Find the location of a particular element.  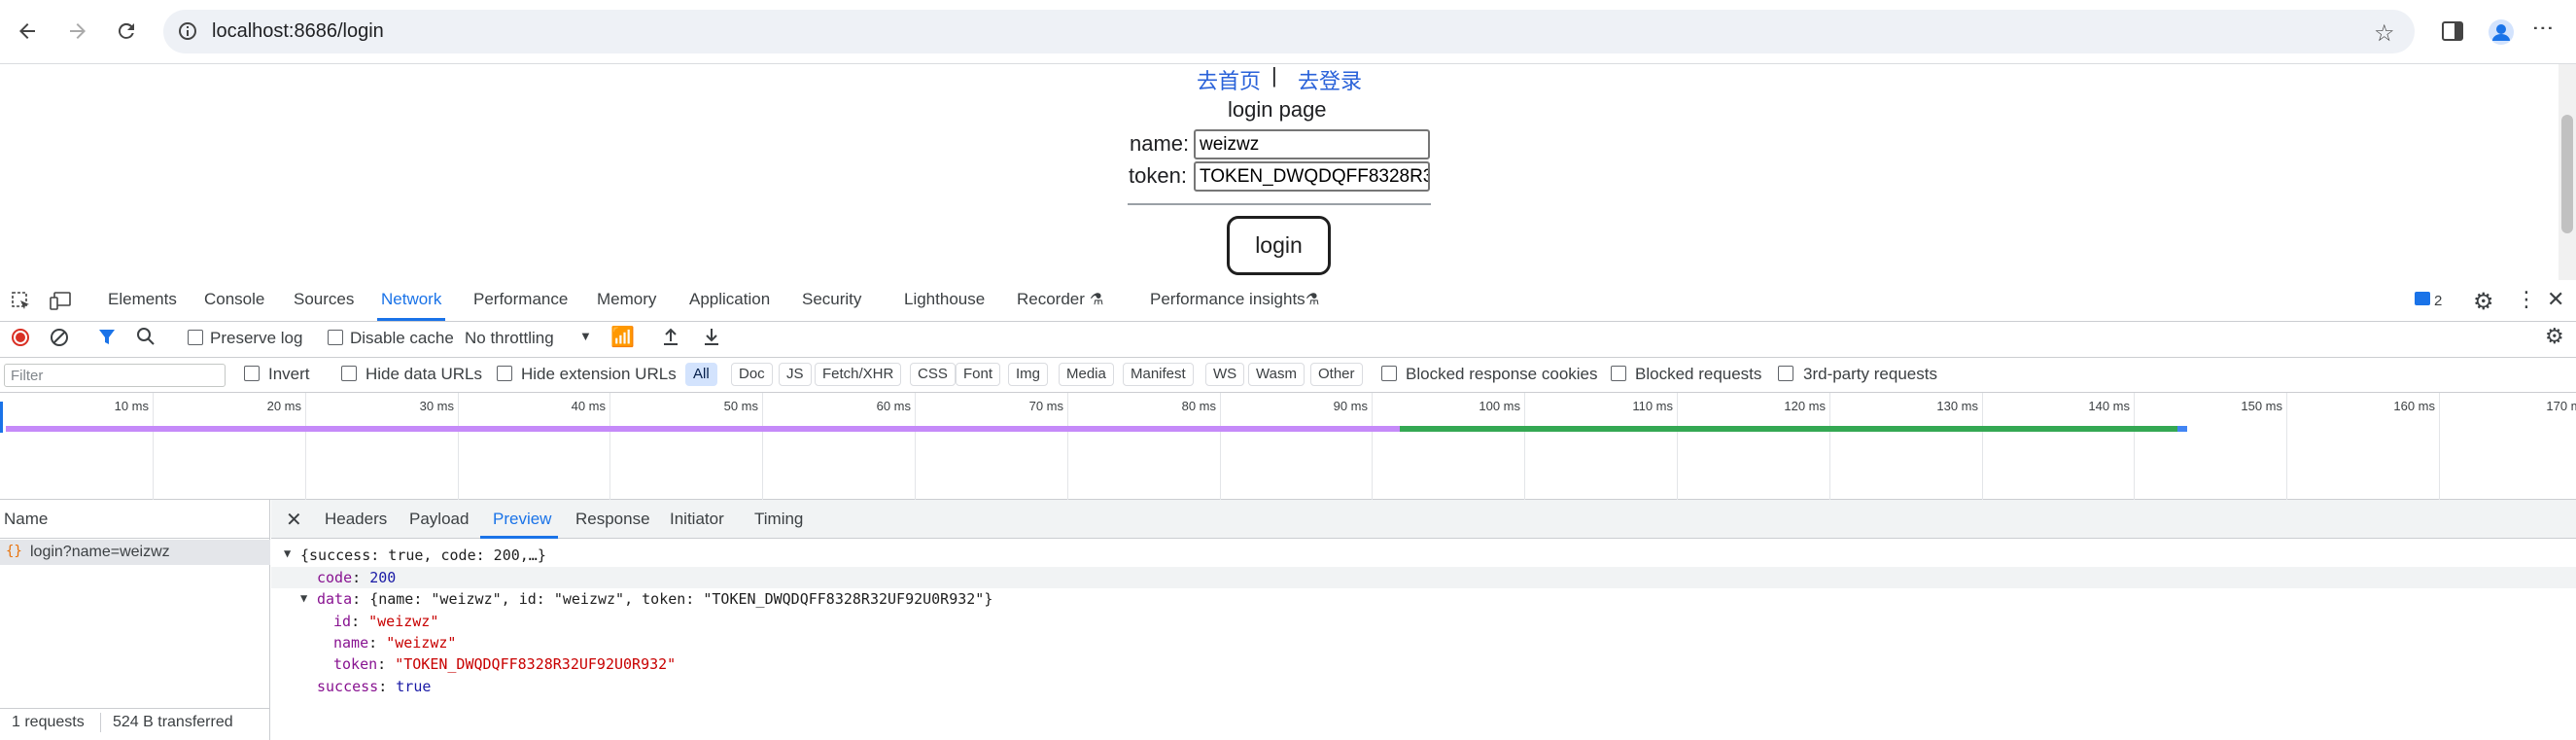

tab-application: Application is located at coordinates (729, 299).